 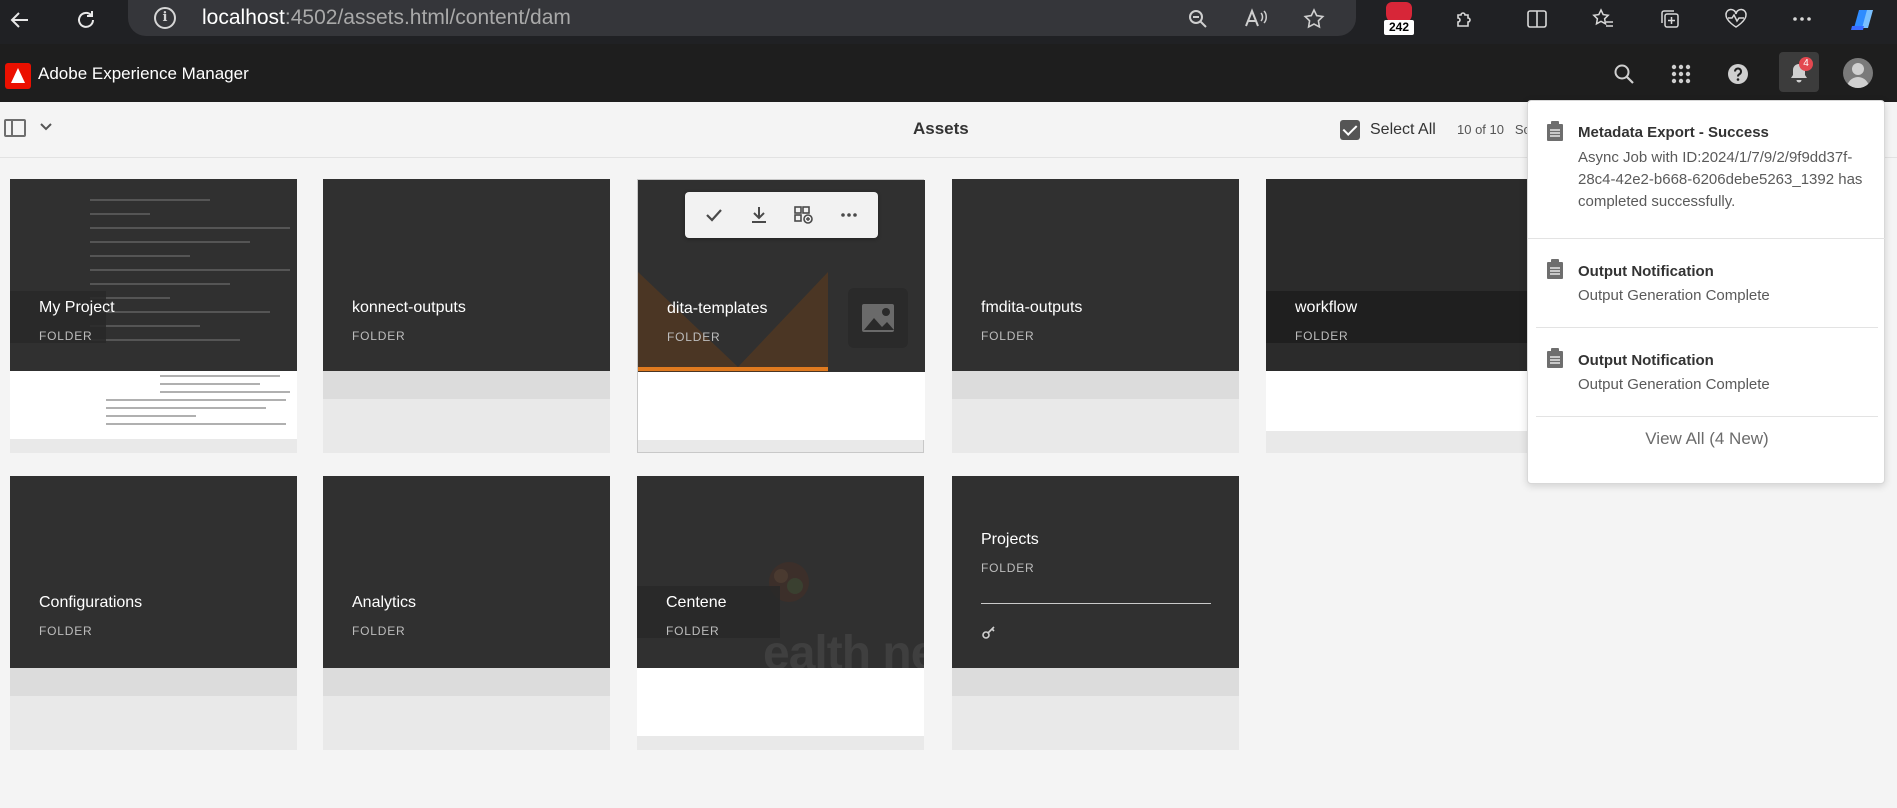 What do you see at coordinates (1198, 19) in the screenshot?
I see `zoom-out-icon` at bounding box center [1198, 19].